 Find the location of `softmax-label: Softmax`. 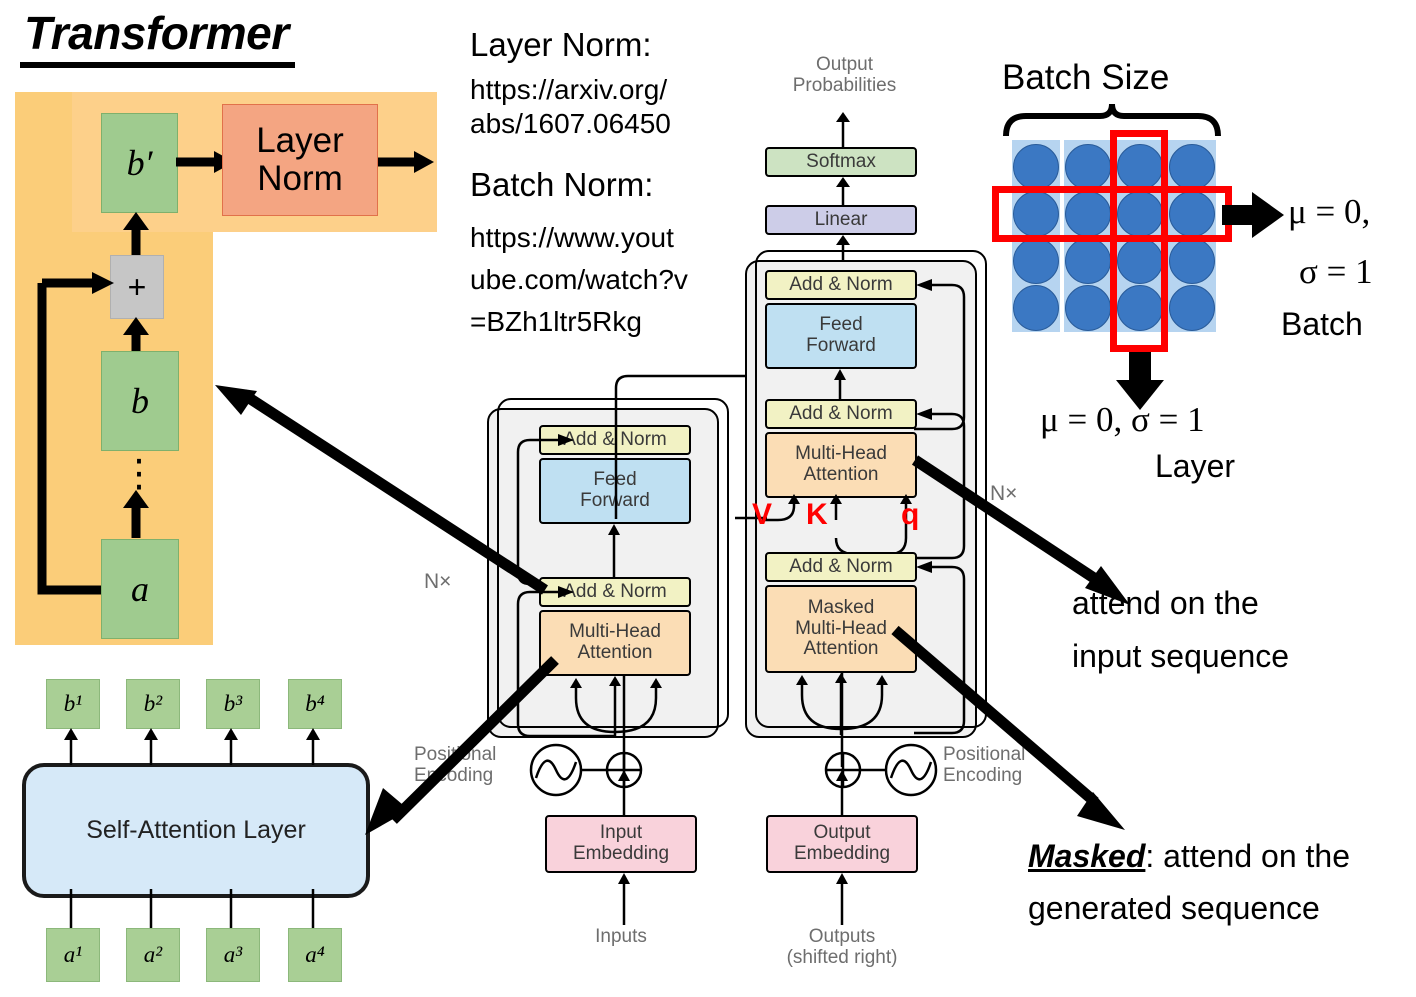

softmax-label: Softmax is located at coordinates (841, 161).